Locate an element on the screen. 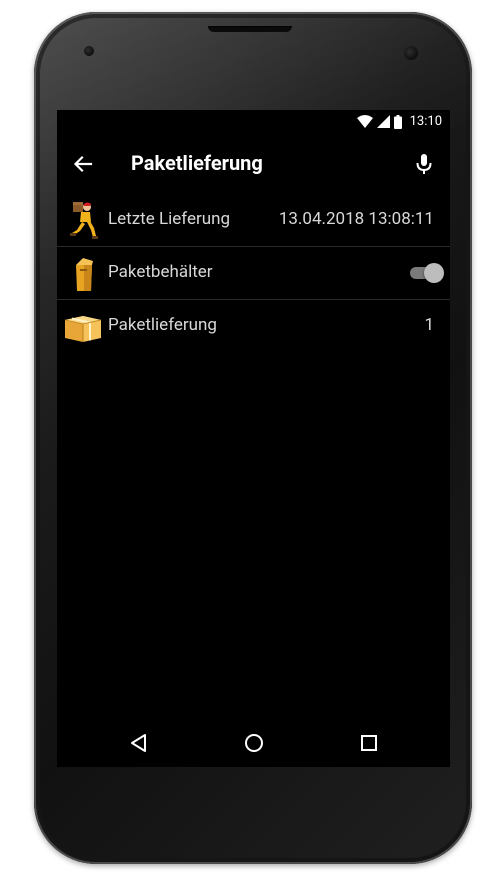 The height and width of the screenshot is (874, 500). nav-home-icon is located at coordinates (254, 743).